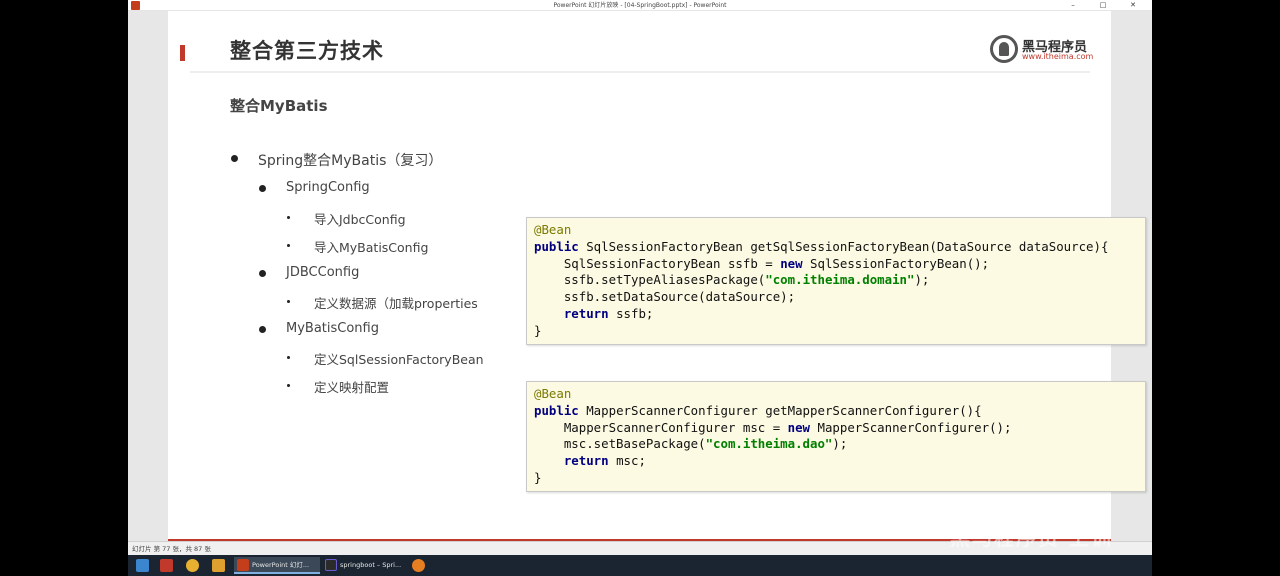 This screenshot has height=576, width=1280. I want to click on close-button: ✕, so click(1133, 5).